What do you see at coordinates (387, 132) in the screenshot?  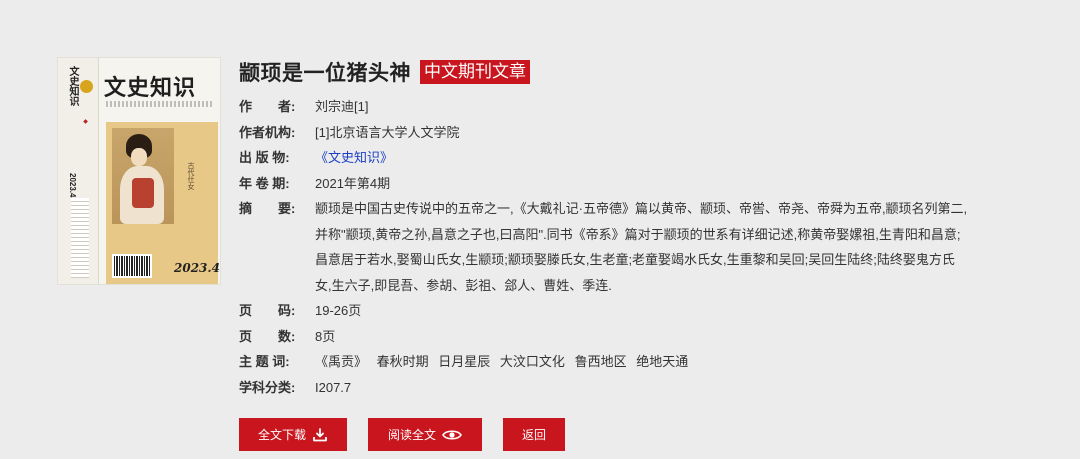 I see `field-value-institution: [1]北京语言大学人文学院` at bounding box center [387, 132].